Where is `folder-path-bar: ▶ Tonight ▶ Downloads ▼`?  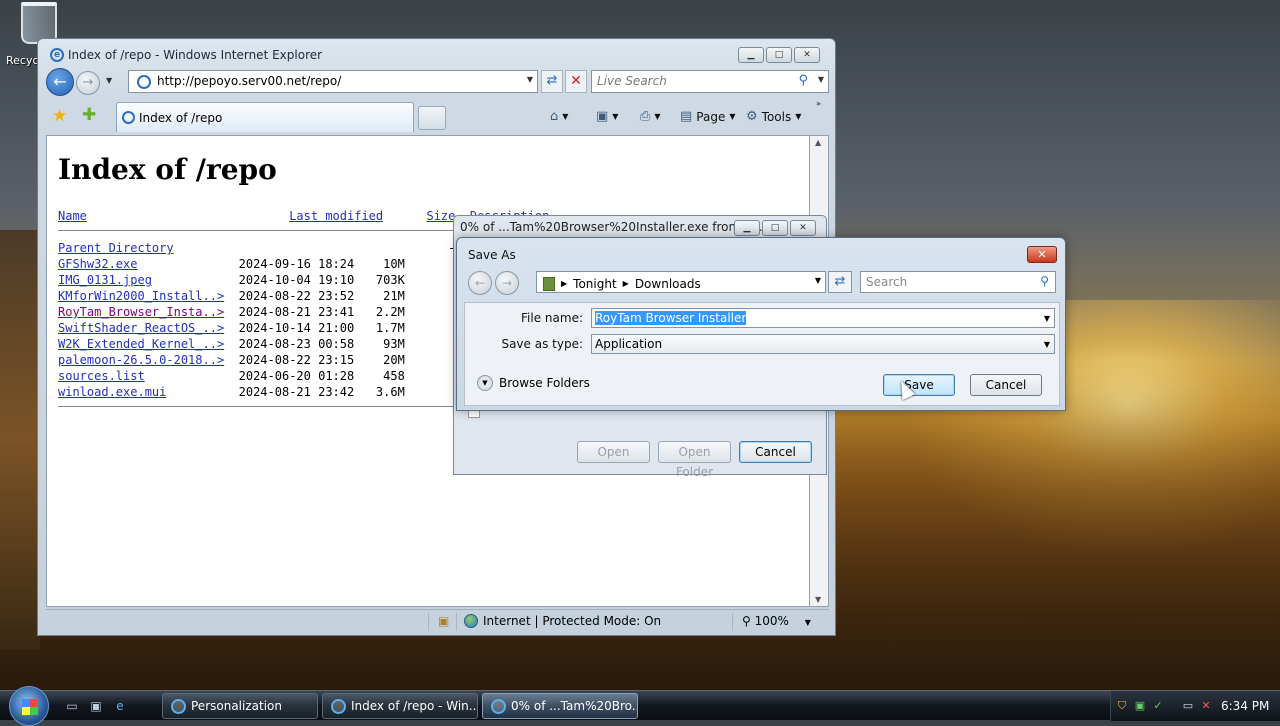
folder-path-bar: ▶ Tonight ▶ Downloads ▼ is located at coordinates (681, 282).